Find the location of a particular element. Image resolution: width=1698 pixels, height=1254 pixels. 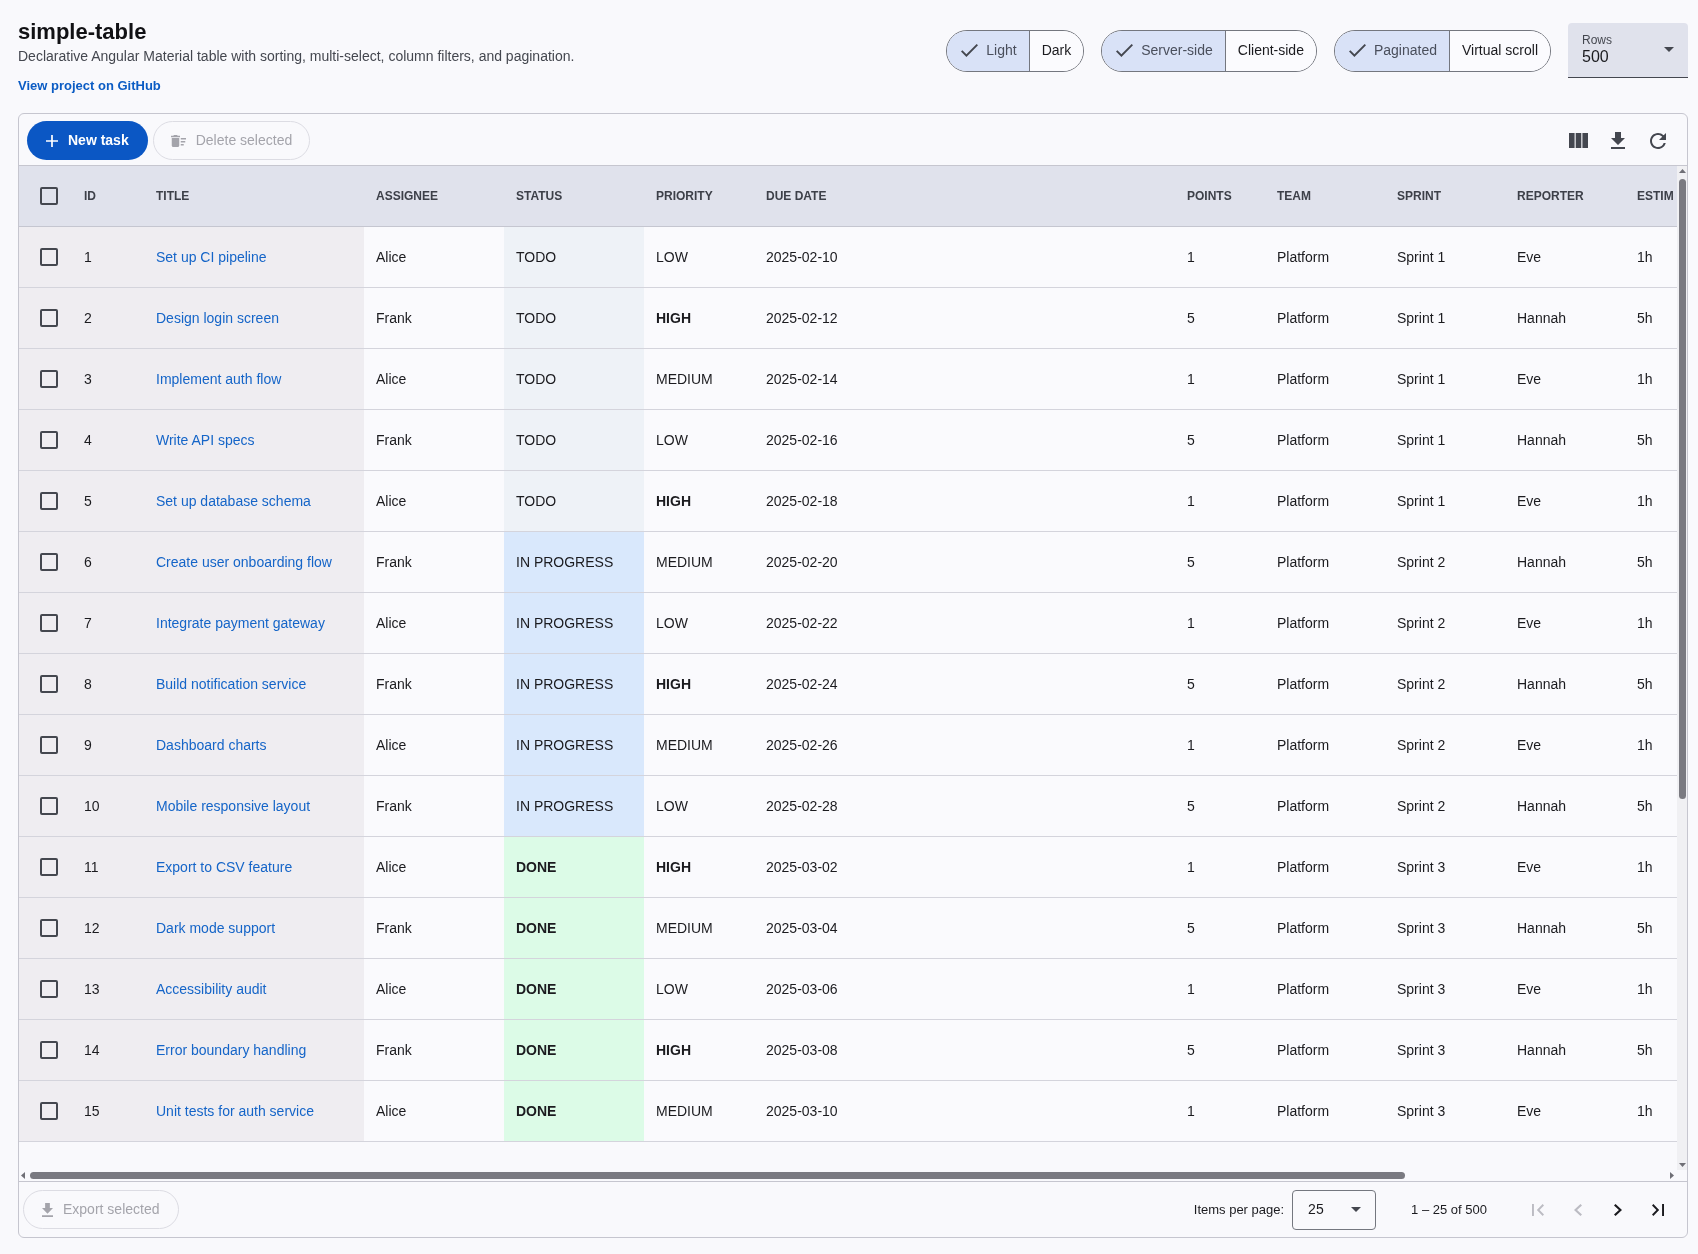

scroll-down-icon is located at coordinates (1682, 1165).